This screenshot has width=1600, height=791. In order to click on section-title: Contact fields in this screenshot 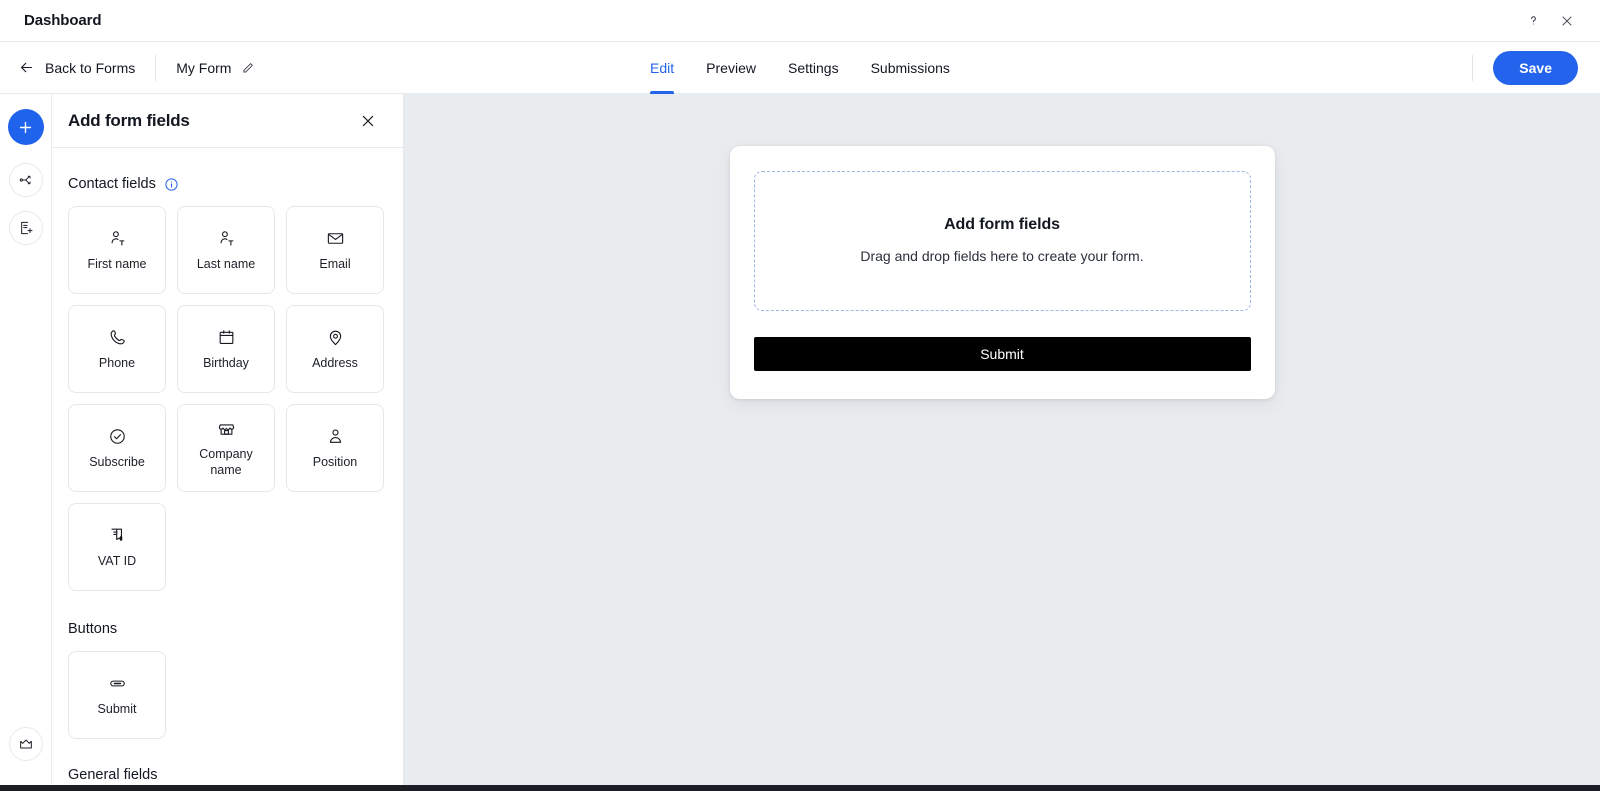, I will do `click(112, 184)`.